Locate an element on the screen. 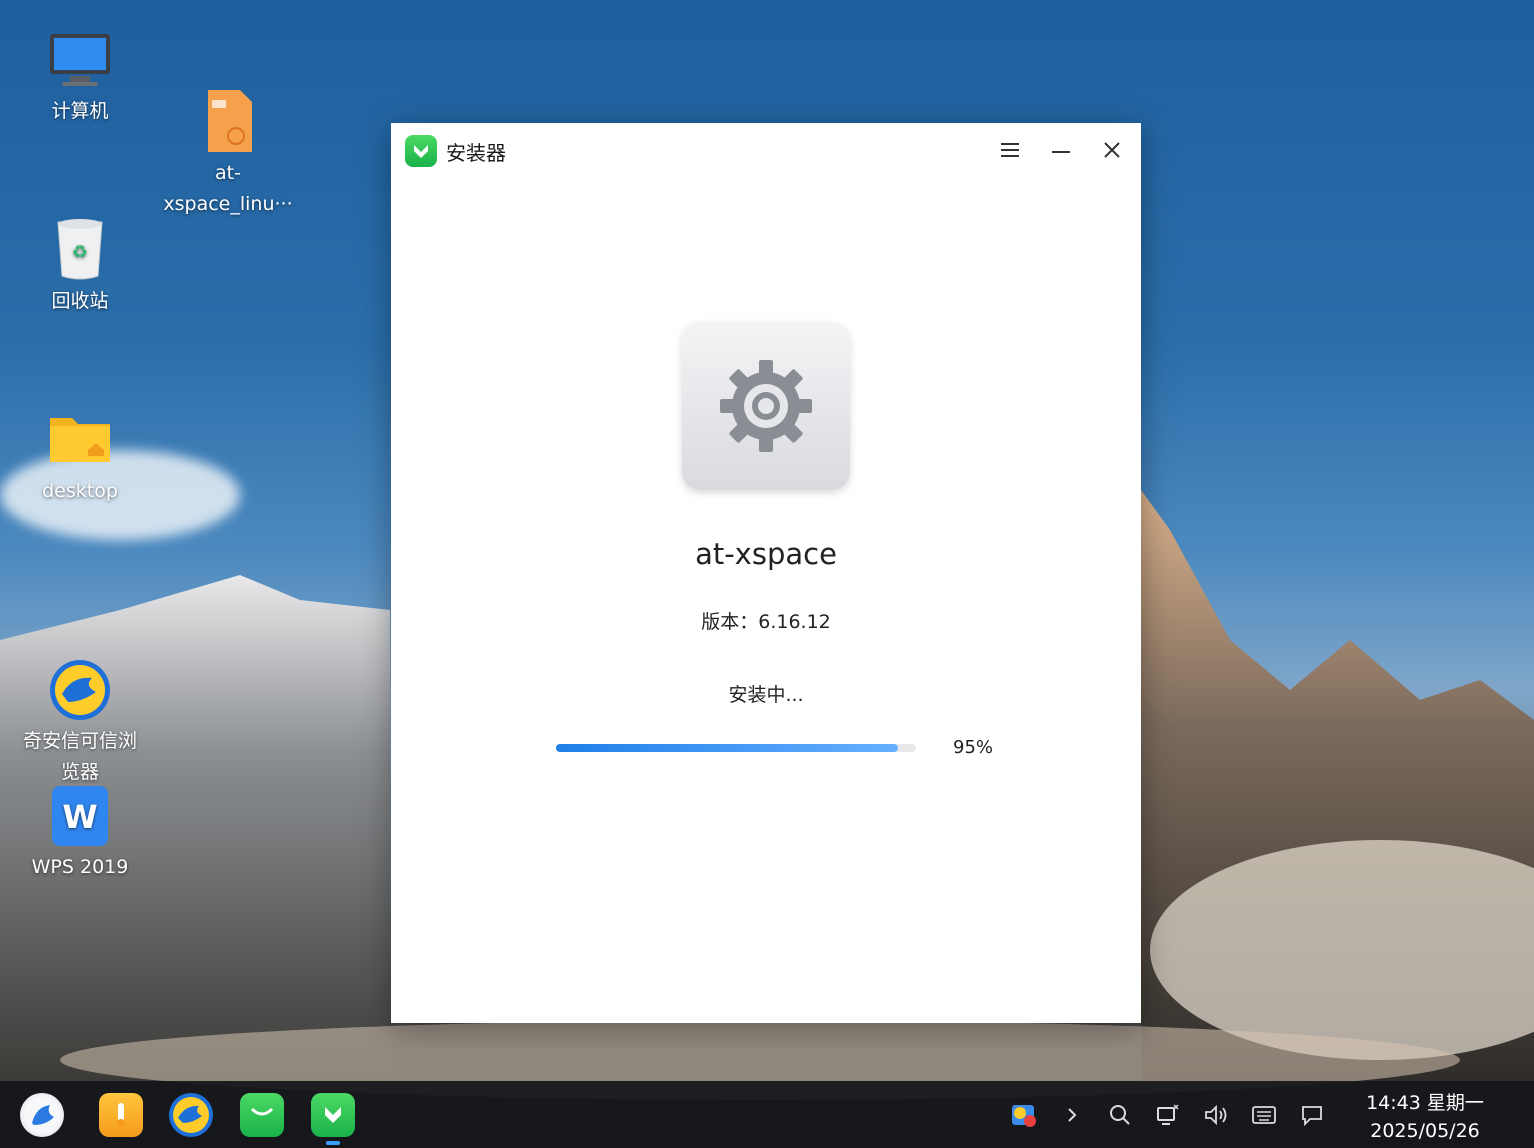 This screenshot has height=1148, width=1534. taskbar-installer is located at coordinates (333, 1115).